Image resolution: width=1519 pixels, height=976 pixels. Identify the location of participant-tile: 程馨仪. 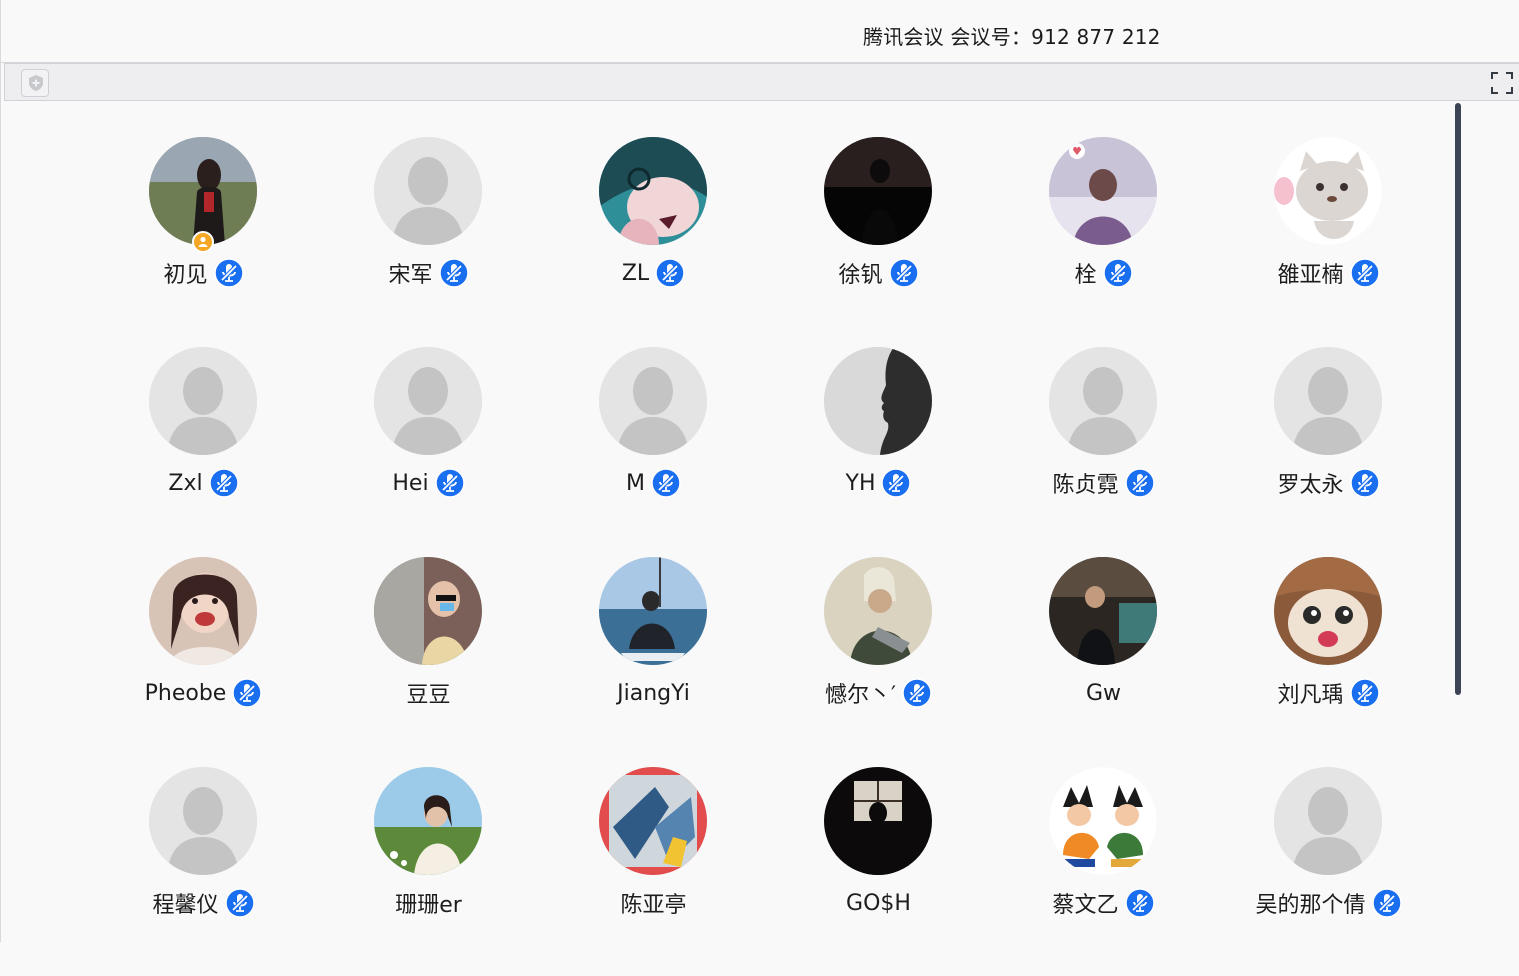
(203, 871).